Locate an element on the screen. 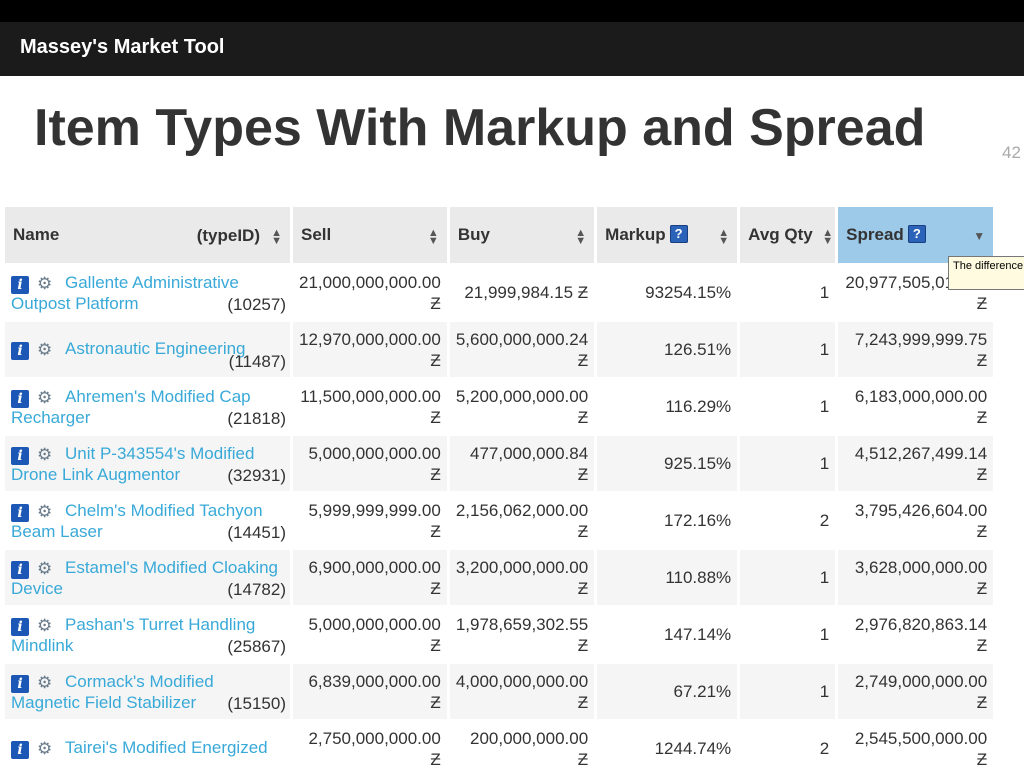 Image resolution: width=1024 pixels, height=778 pixels. markup-value: 67.21% is located at coordinates (702, 691).